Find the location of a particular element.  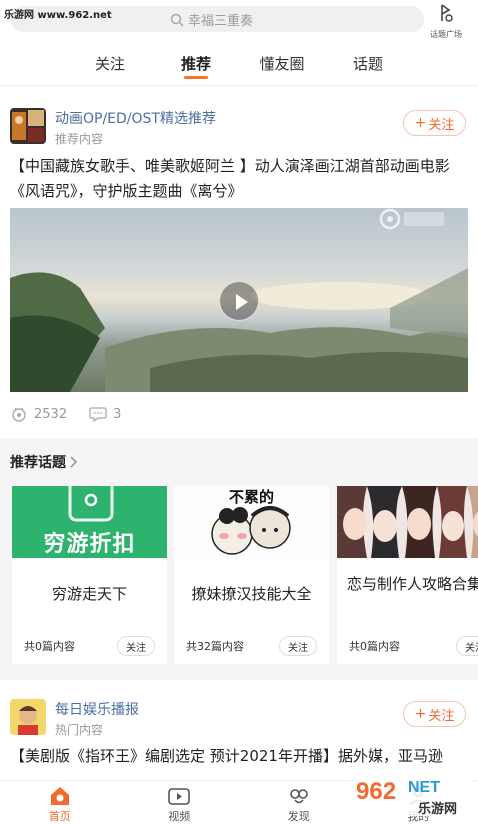

video-icon is located at coordinates (179, 796).